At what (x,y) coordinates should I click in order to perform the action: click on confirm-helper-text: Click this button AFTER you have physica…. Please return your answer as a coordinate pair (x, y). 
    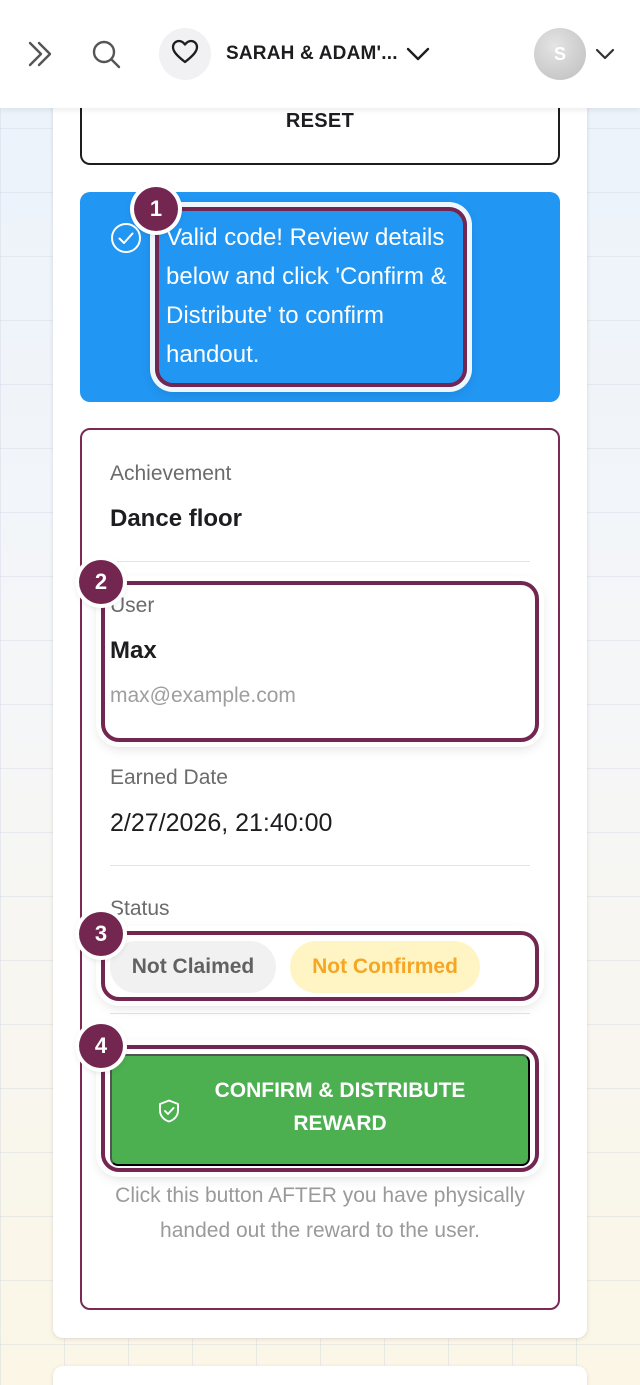
    Looking at the image, I should click on (320, 1213).